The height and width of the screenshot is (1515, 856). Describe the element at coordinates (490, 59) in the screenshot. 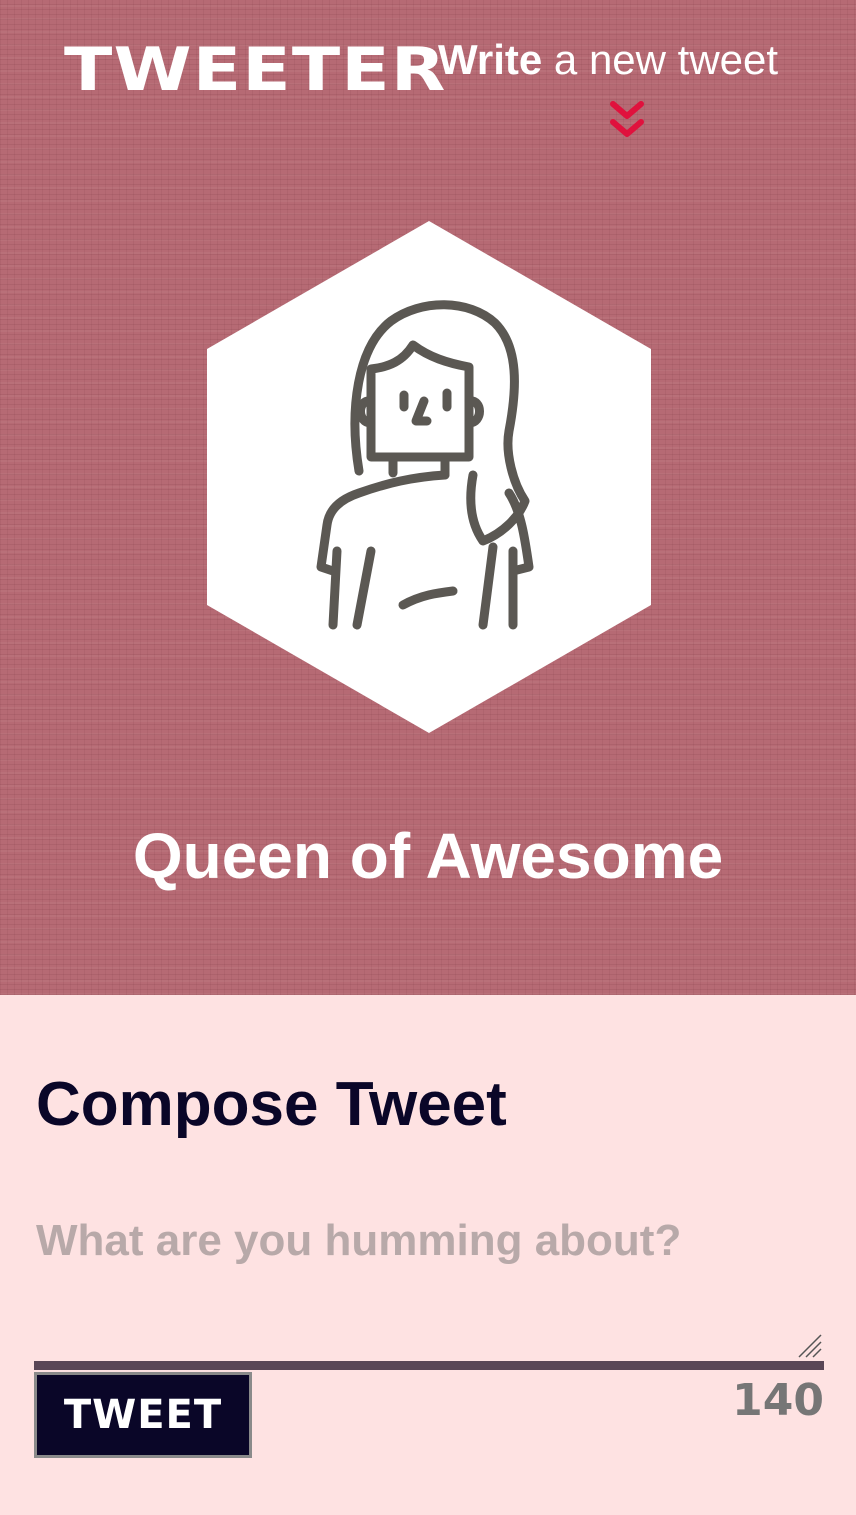

I see `nav-link-bold-text: Write` at that location.